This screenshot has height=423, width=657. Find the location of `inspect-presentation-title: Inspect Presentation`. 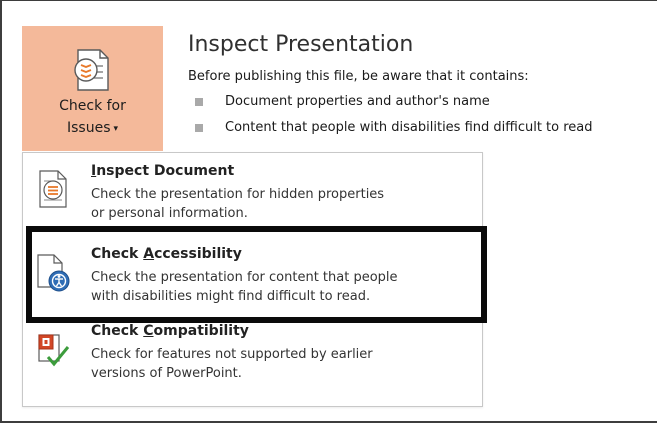

inspect-presentation-title: Inspect Presentation is located at coordinates (301, 44).